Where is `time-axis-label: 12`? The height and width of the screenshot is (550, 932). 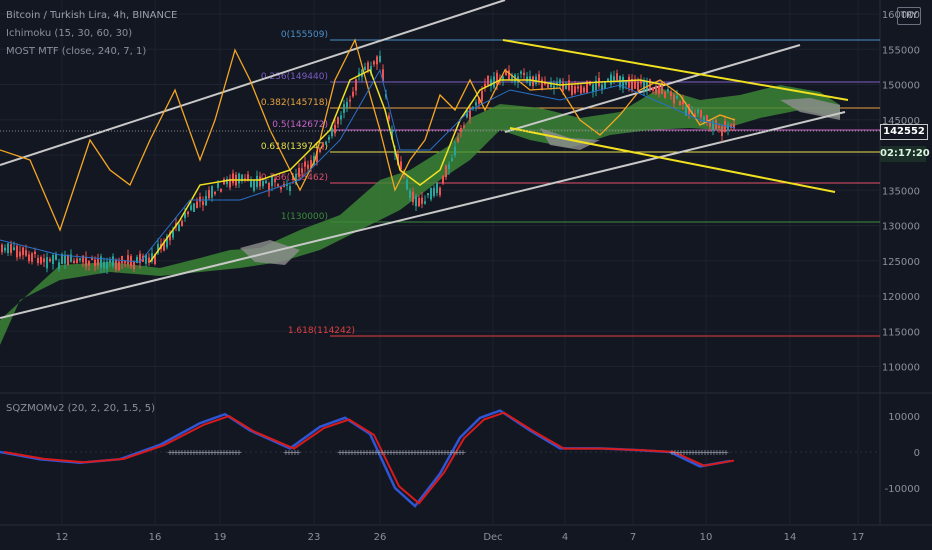 time-axis-label: 12 is located at coordinates (62, 537).